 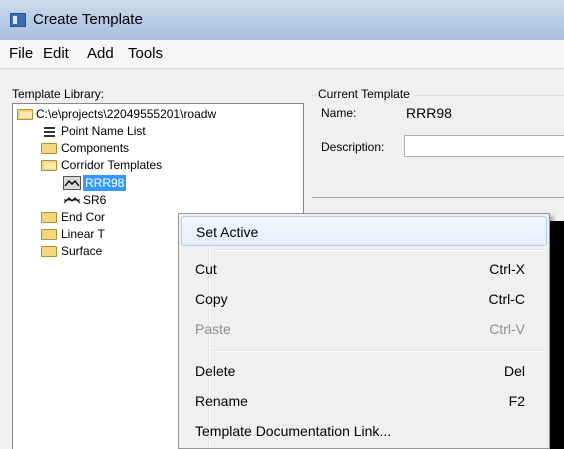 What do you see at coordinates (282, 54) in the screenshot?
I see `menu-bar: File Edit Add Tools` at bounding box center [282, 54].